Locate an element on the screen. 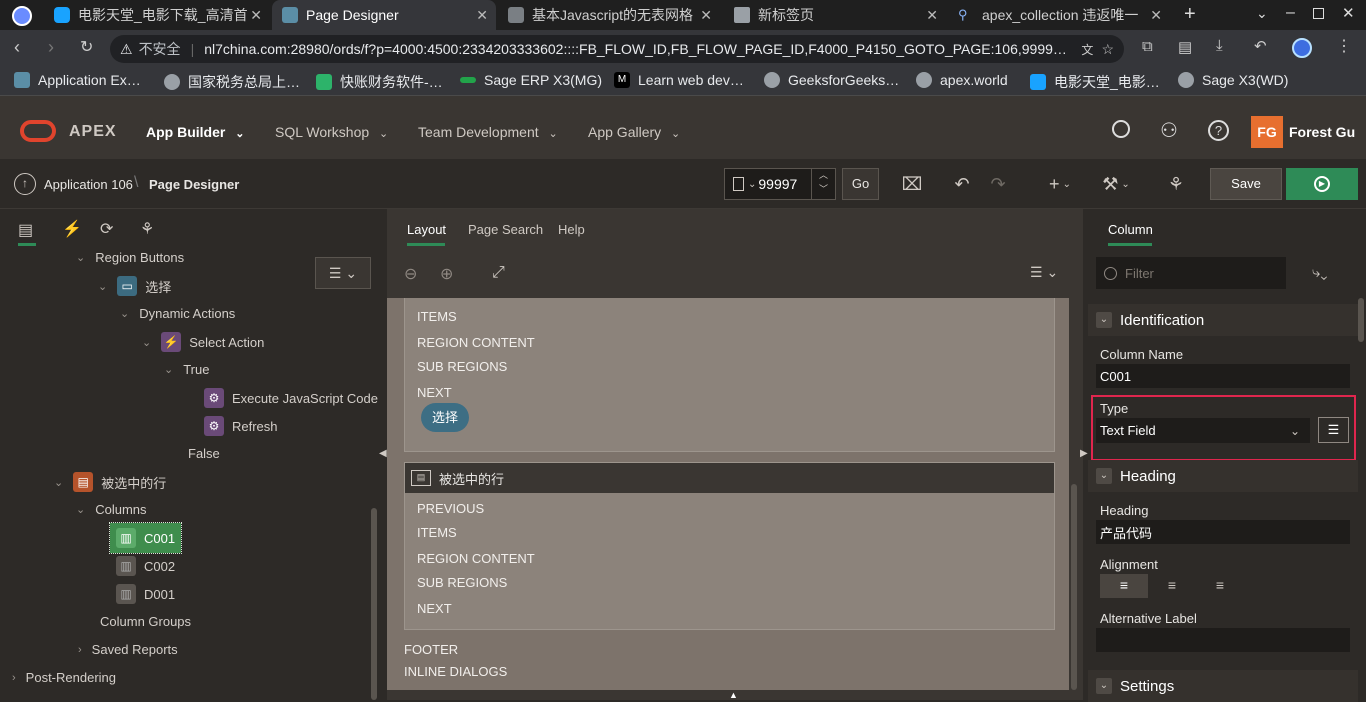  tree-node-columns: ⌄ Columns is located at coordinates (111, 509).